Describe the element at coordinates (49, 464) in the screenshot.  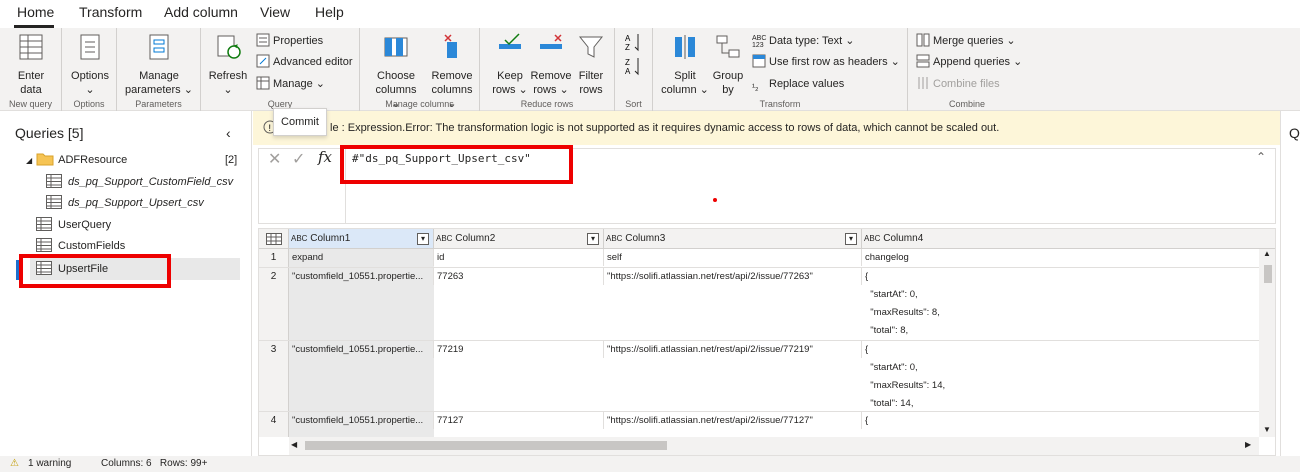
I see `warning-count: 1 warning` at that location.